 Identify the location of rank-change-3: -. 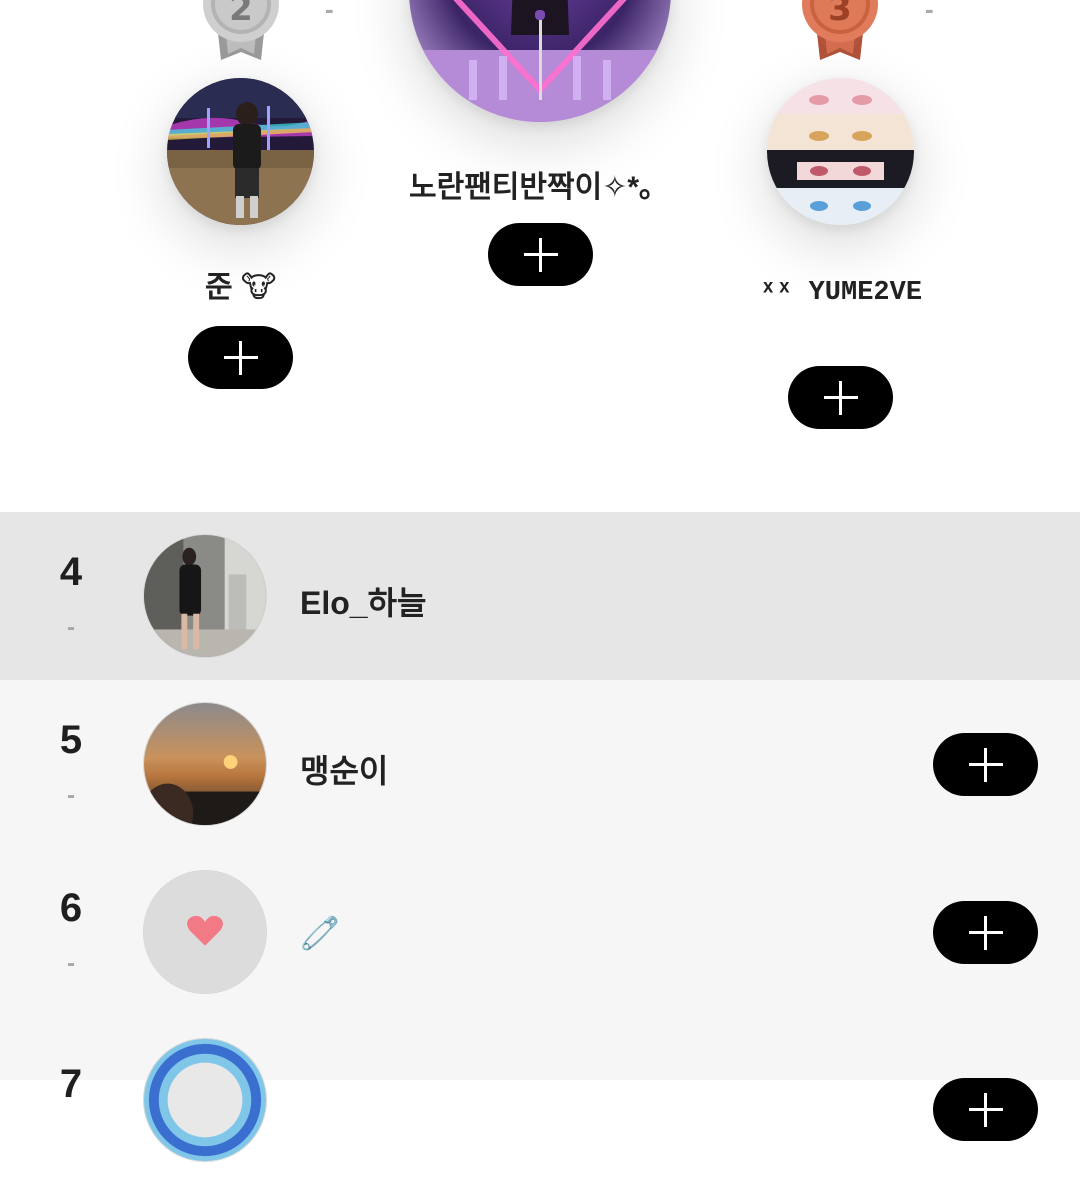
(929, 12).